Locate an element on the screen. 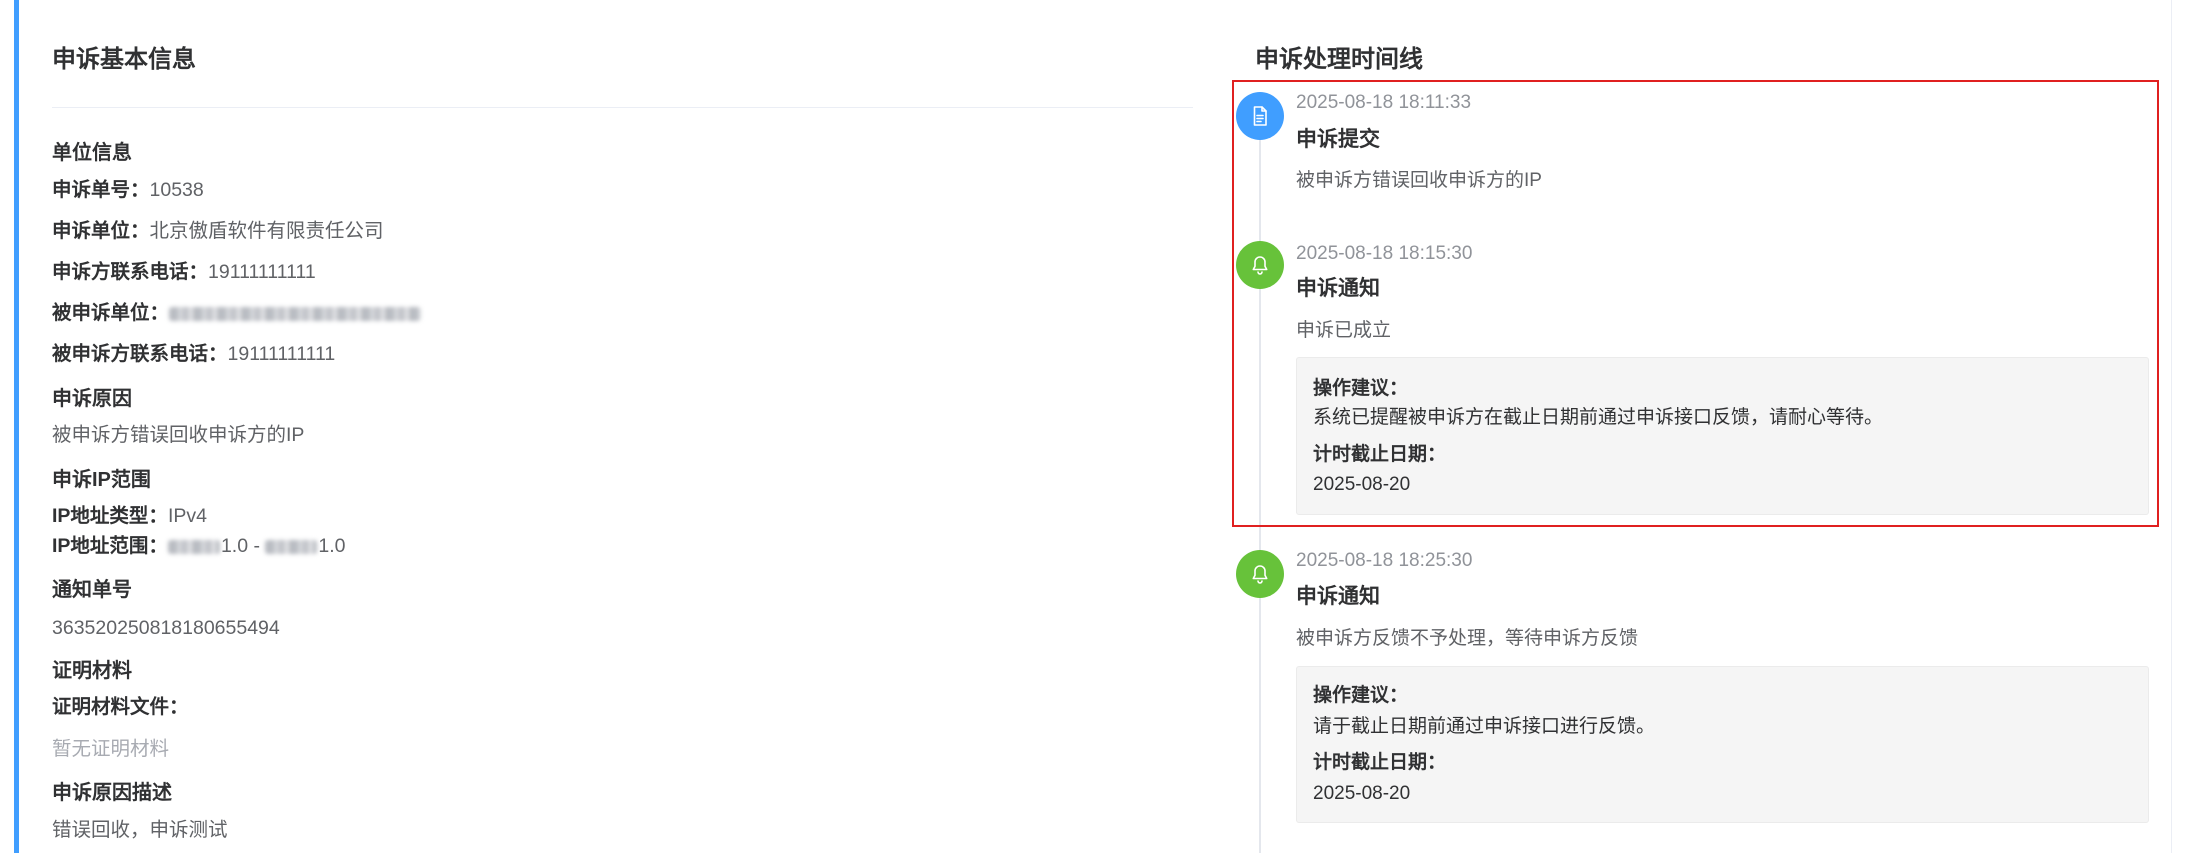  advice-text: 请于截止日期前通过申诉接口进行反馈。 is located at coordinates (1484, 726).